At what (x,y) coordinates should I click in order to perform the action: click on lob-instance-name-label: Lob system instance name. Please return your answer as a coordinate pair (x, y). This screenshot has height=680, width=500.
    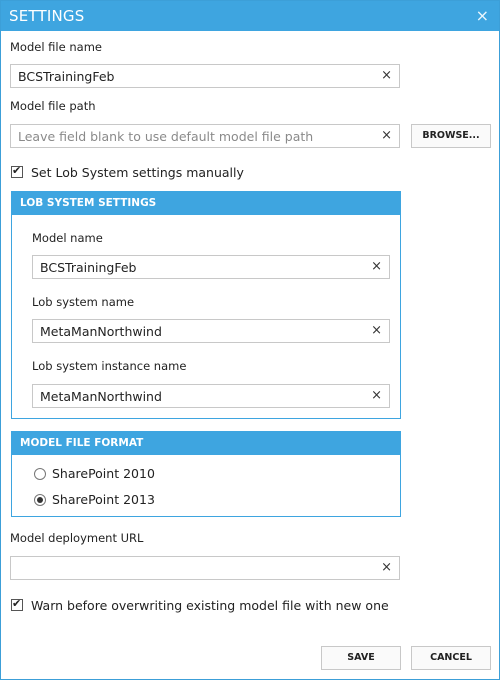
    Looking at the image, I should click on (109, 366).